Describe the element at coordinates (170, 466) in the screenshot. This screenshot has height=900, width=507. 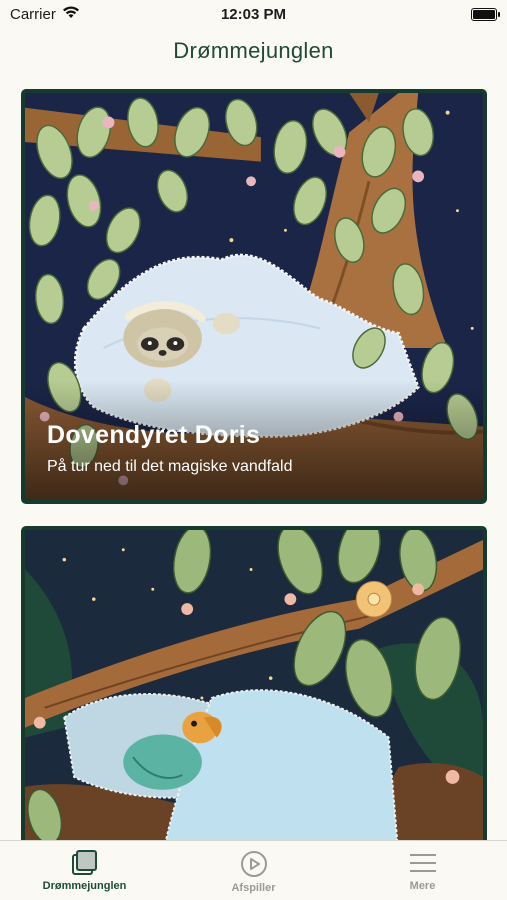
I see `story-subtitle: På tur ned til det magiske vandfald` at that location.